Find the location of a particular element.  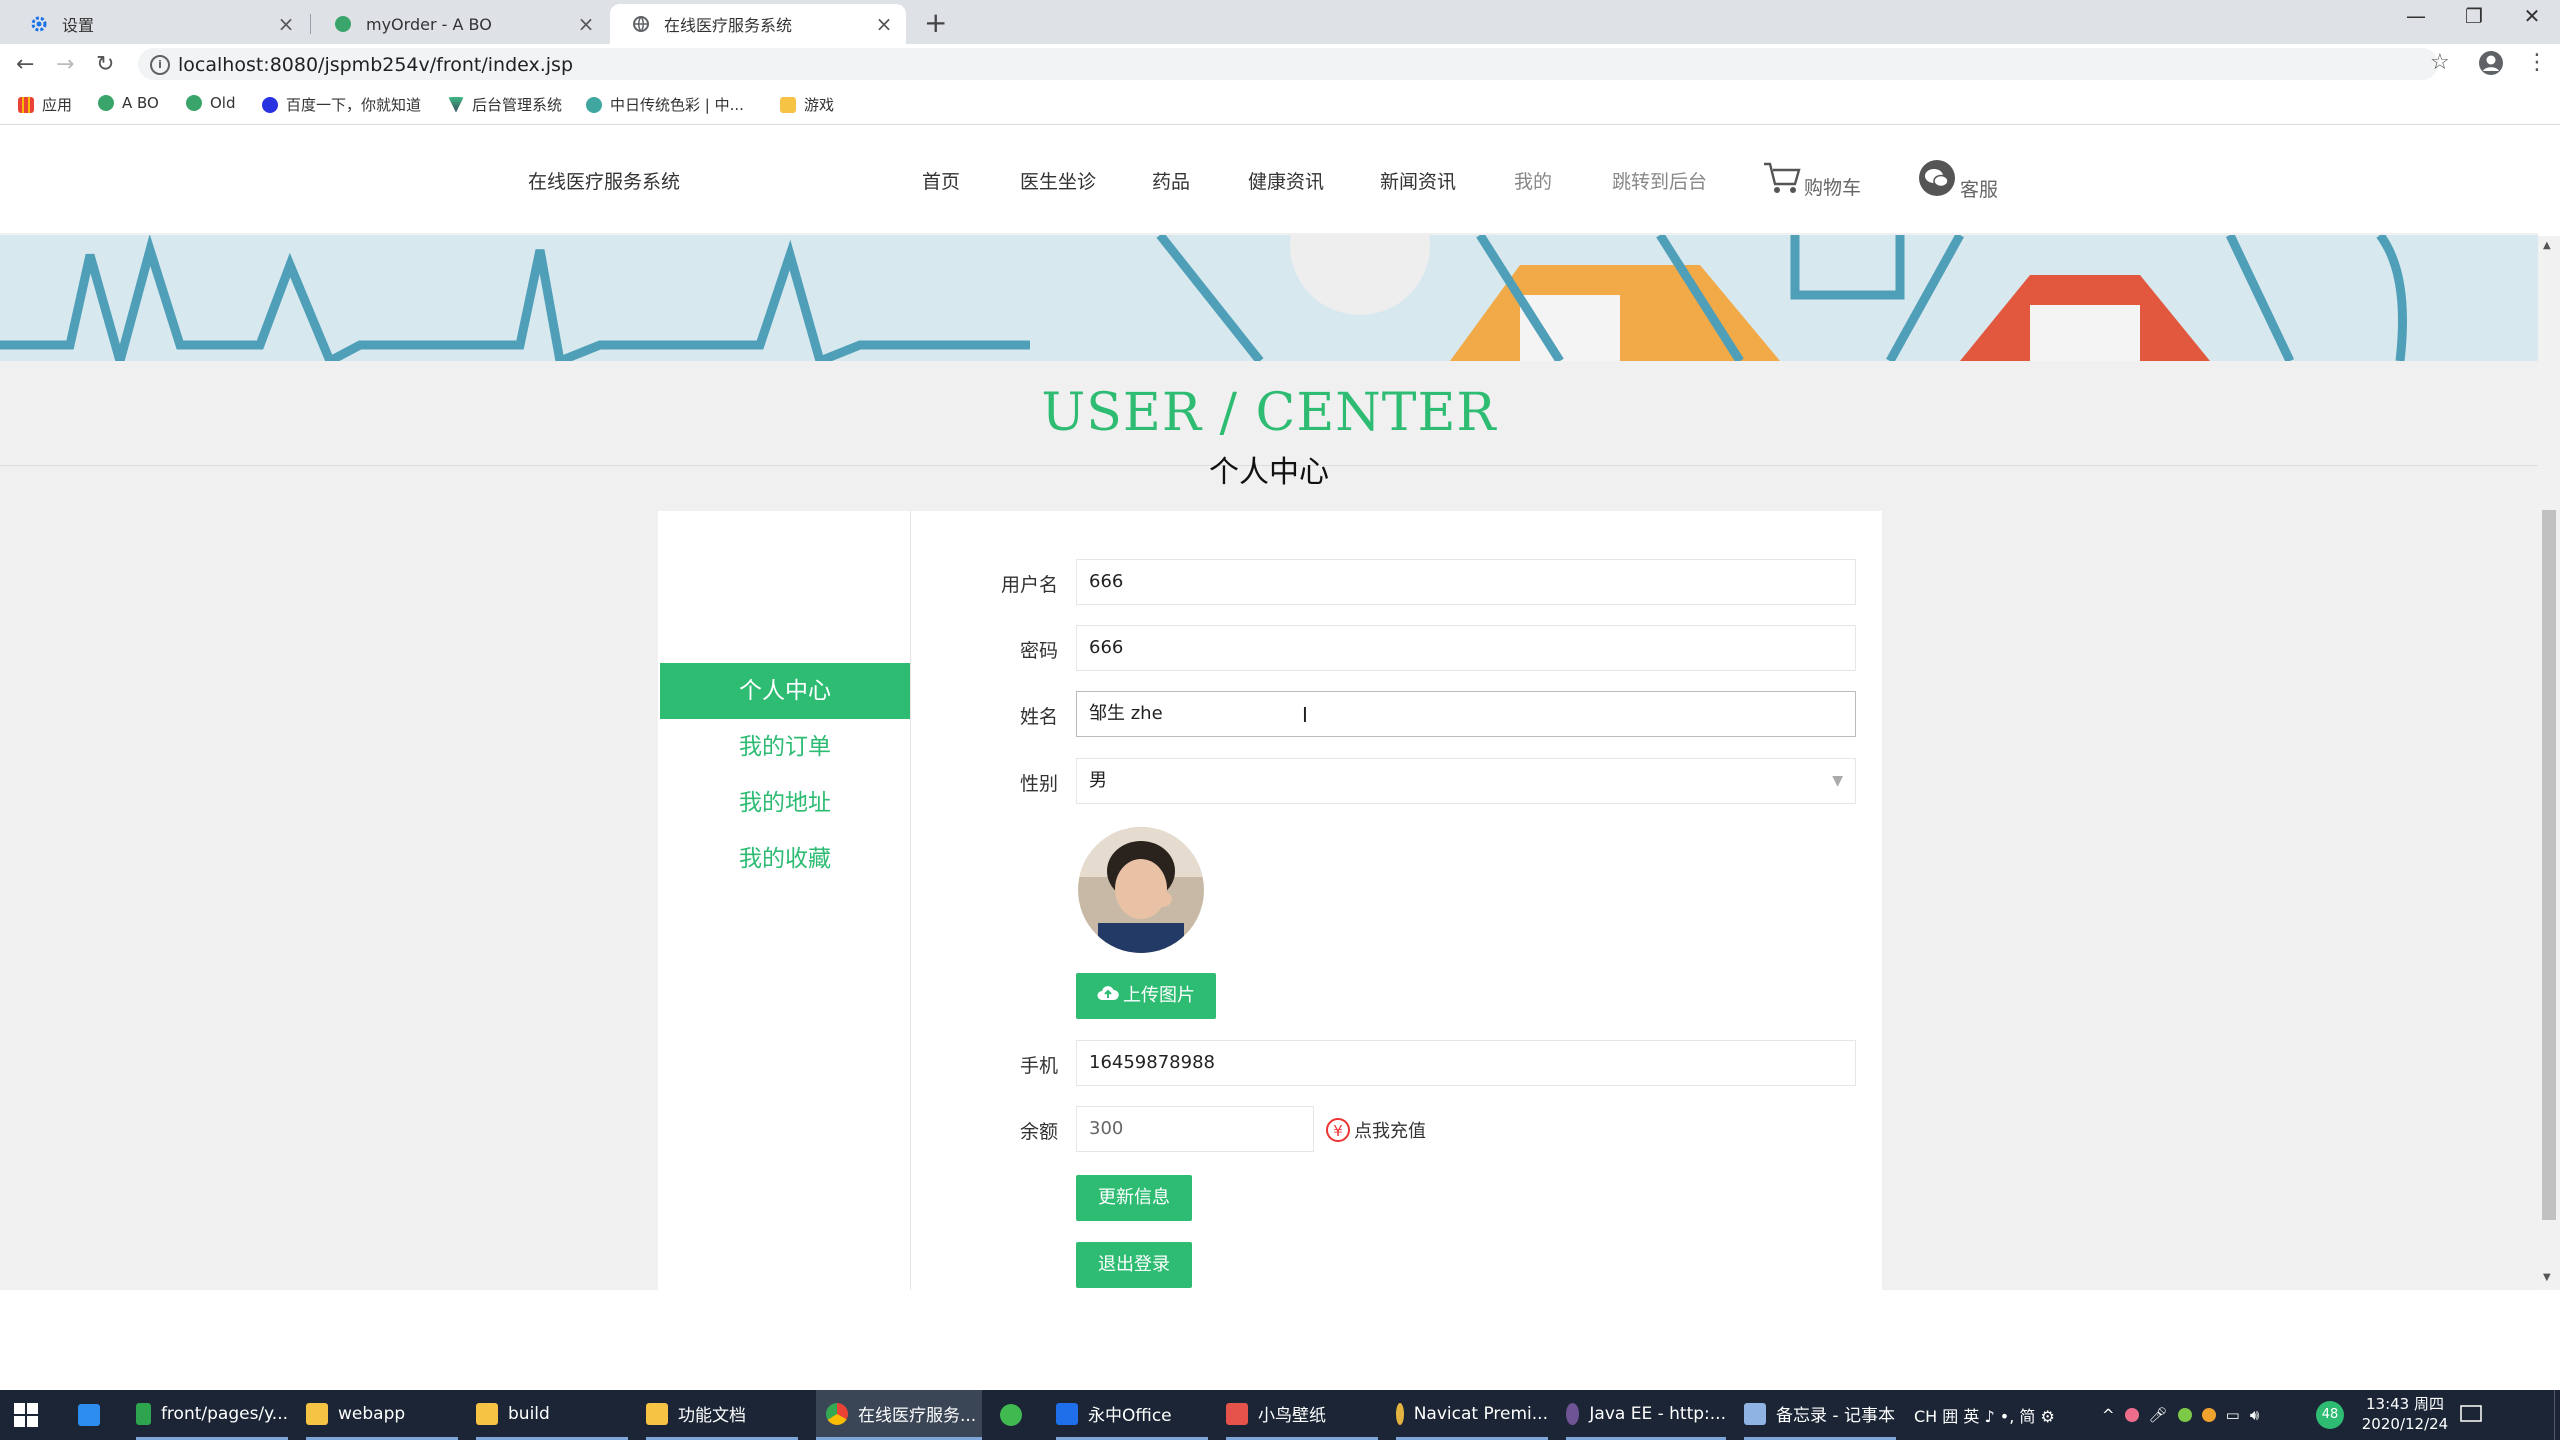

cart-link: 购物车 is located at coordinates (1811, 180).